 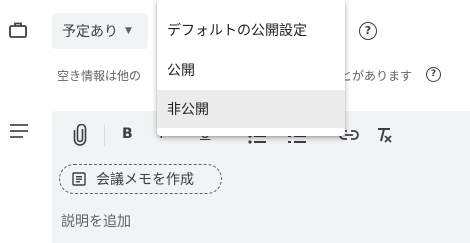 I want to click on briefcase-icon, so click(x=18, y=30).